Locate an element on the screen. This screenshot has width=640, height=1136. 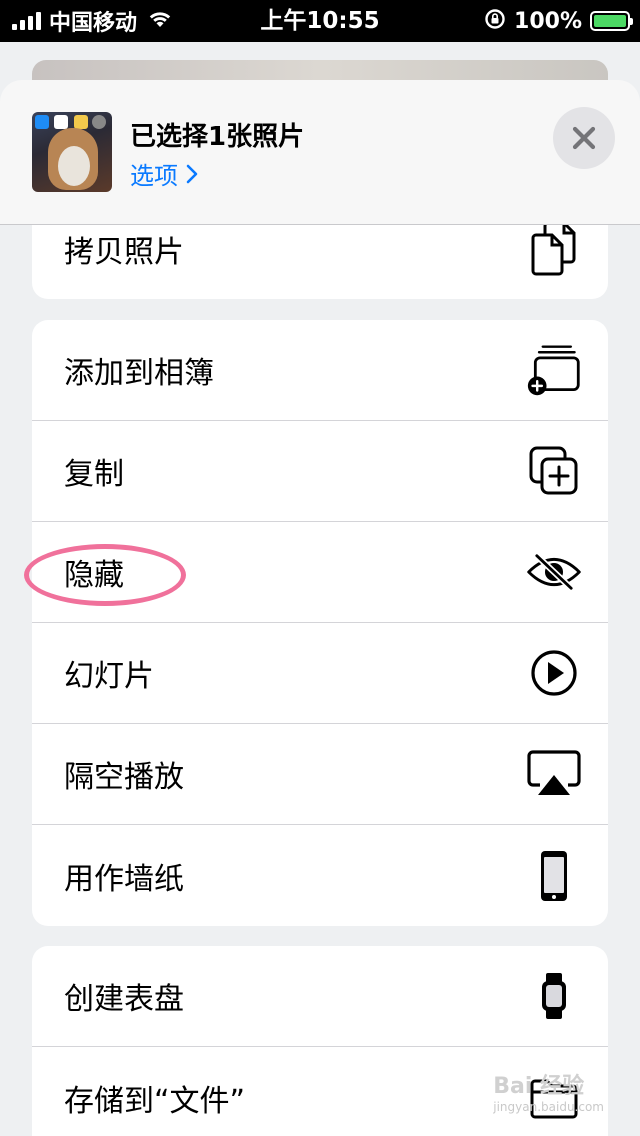
battery-icon is located at coordinates (611, 21).